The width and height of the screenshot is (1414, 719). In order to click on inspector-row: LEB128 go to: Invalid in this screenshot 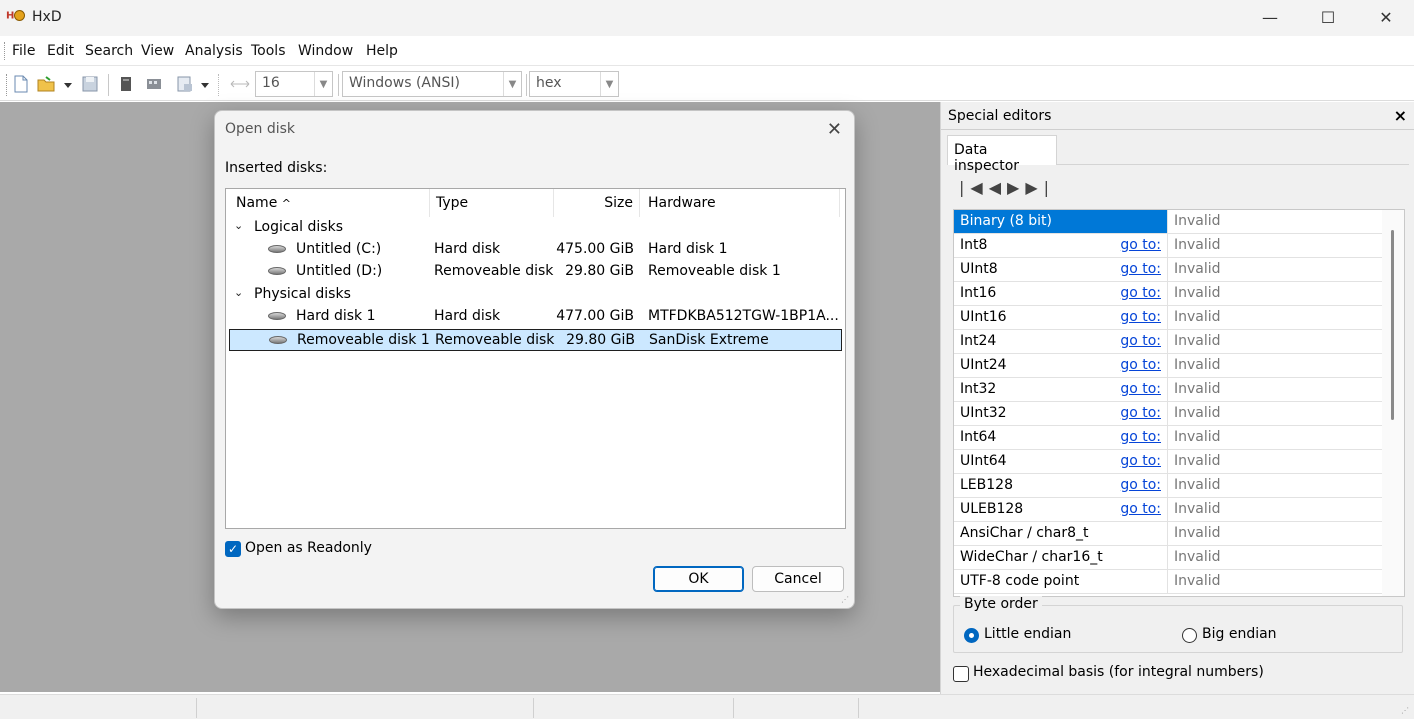, I will do `click(1168, 486)`.